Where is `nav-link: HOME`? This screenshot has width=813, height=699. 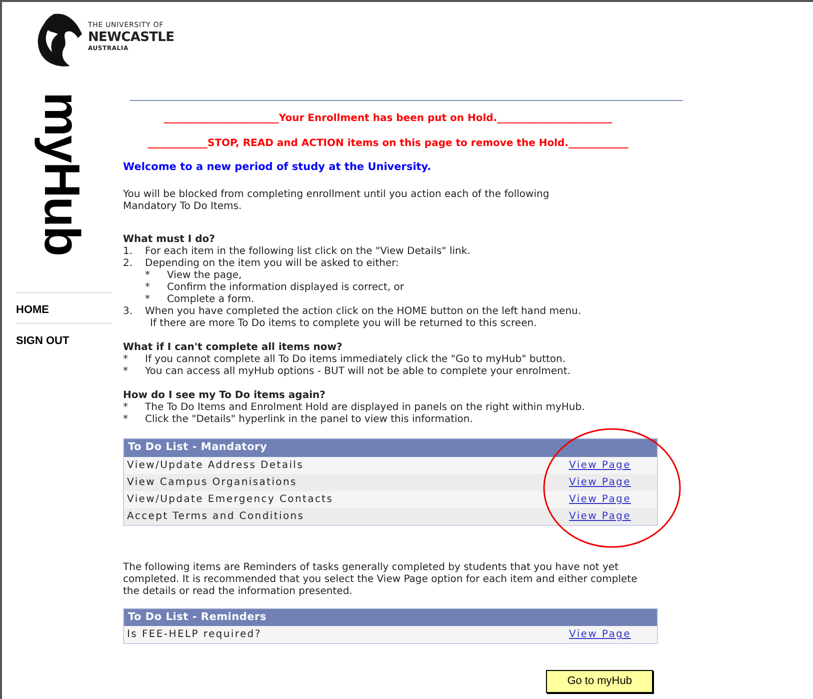 nav-link: HOME is located at coordinates (32, 310).